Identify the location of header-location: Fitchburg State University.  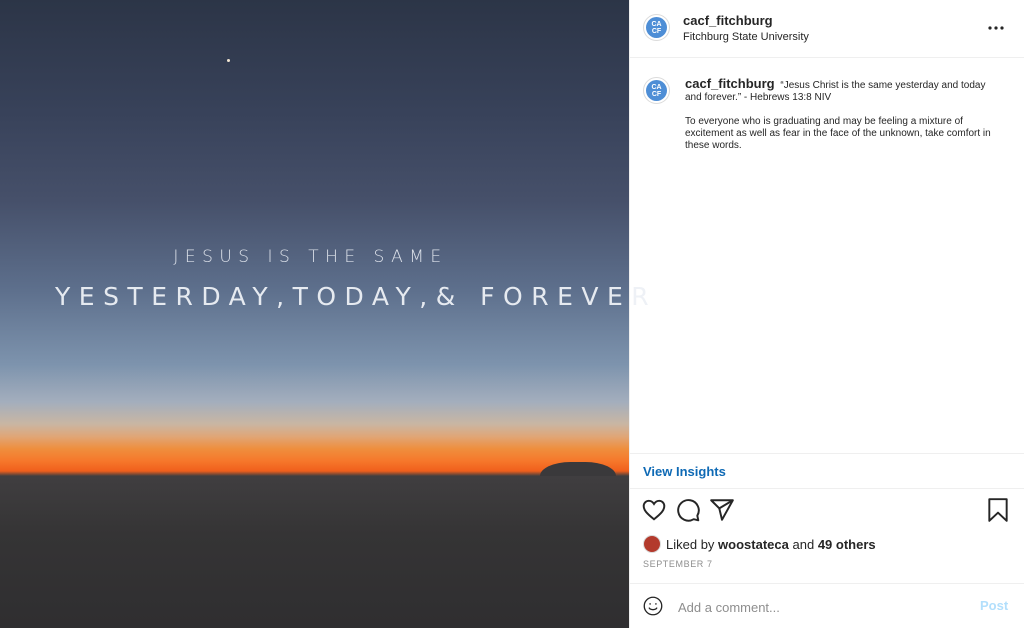
(746, 37).